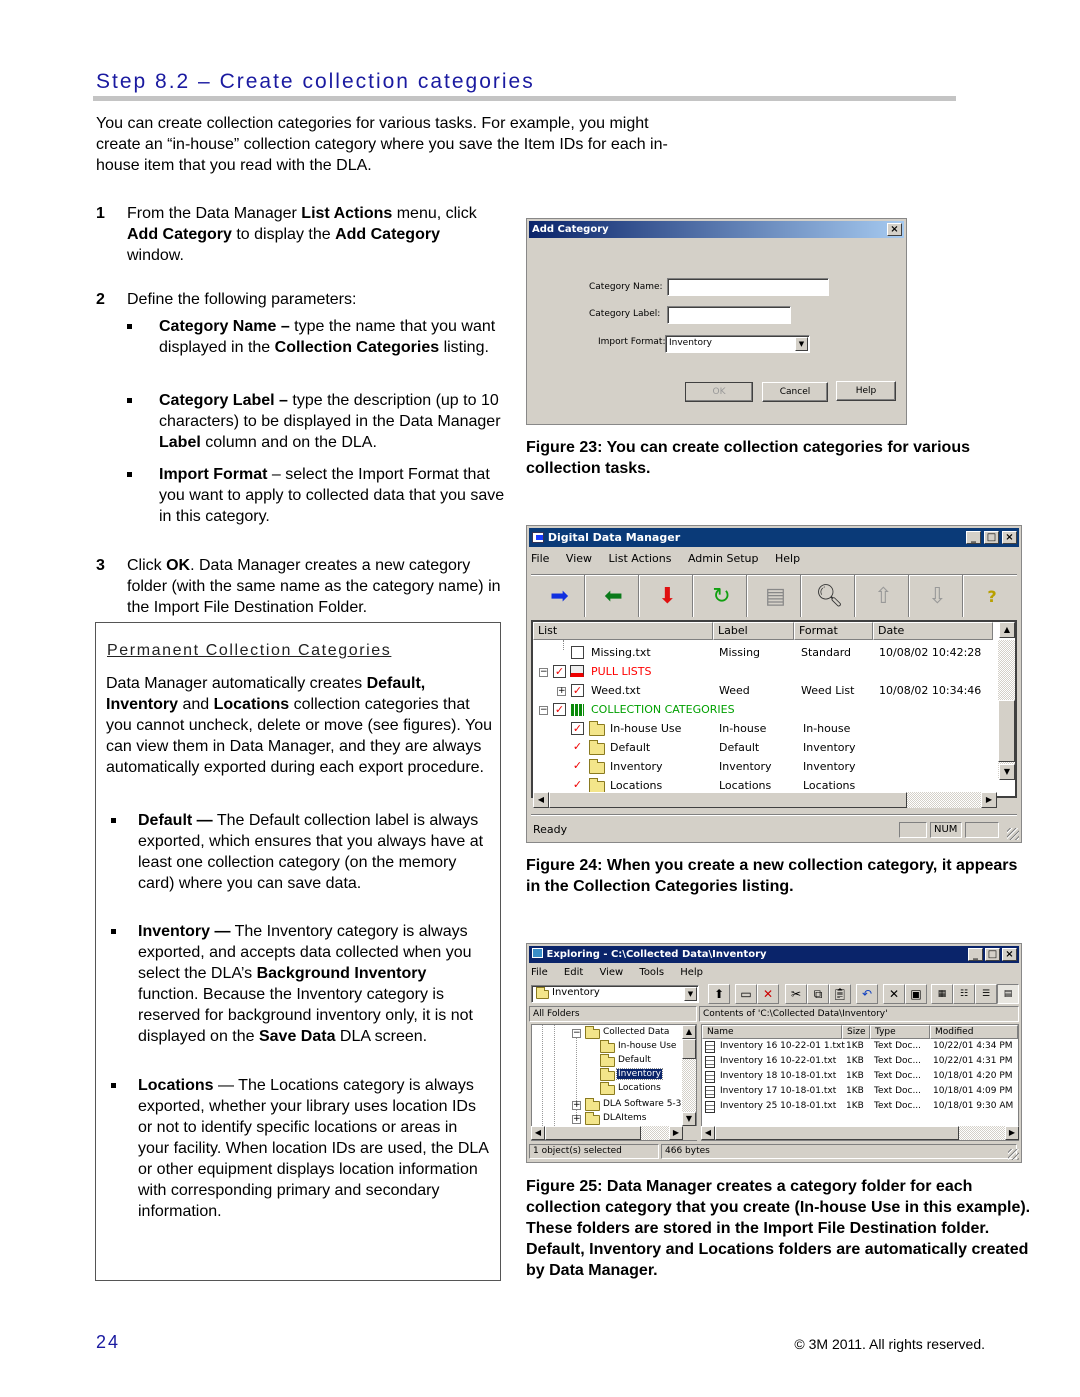 The image size is (1080, 1397). I want to click on bullet-icon, so click(129, 400).